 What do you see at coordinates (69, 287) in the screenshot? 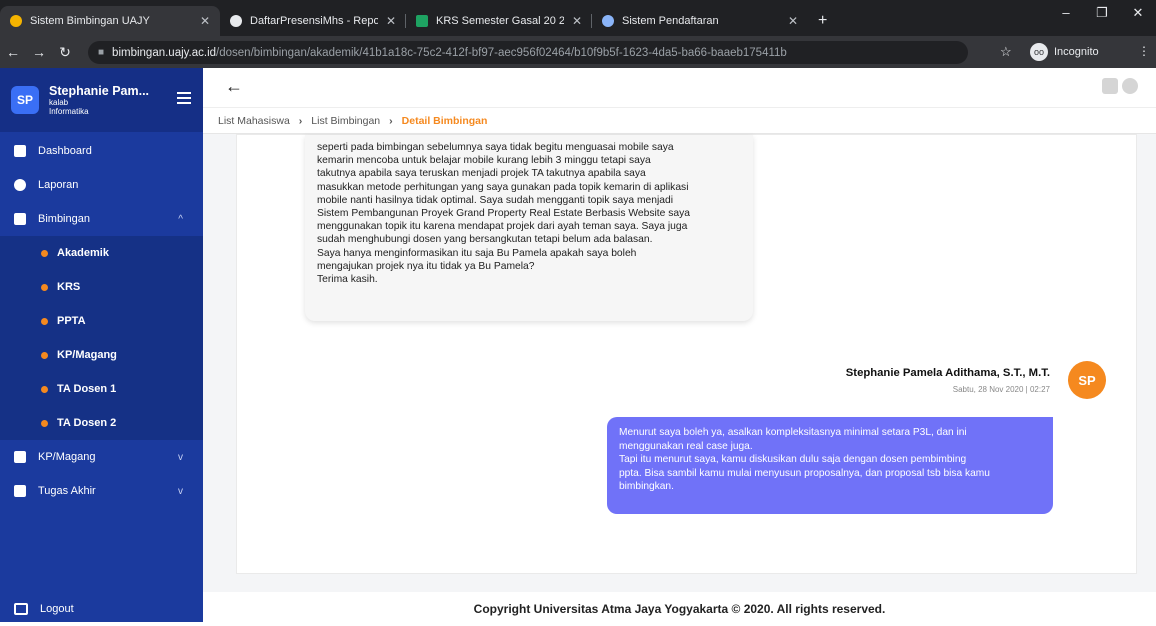
I see `sidebar-subitem-label: KRS` at bounding box center [69, 287].